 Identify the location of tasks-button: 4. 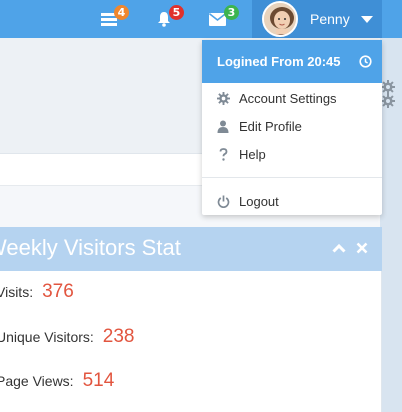
(110, 19).